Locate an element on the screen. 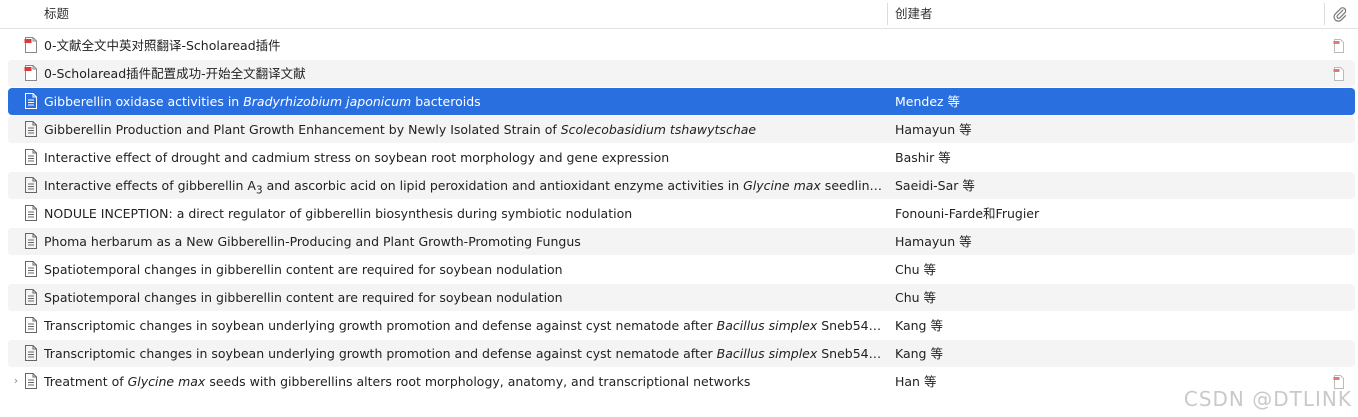  column-header: 标题 创建者 is located at coordinates (679, 14).